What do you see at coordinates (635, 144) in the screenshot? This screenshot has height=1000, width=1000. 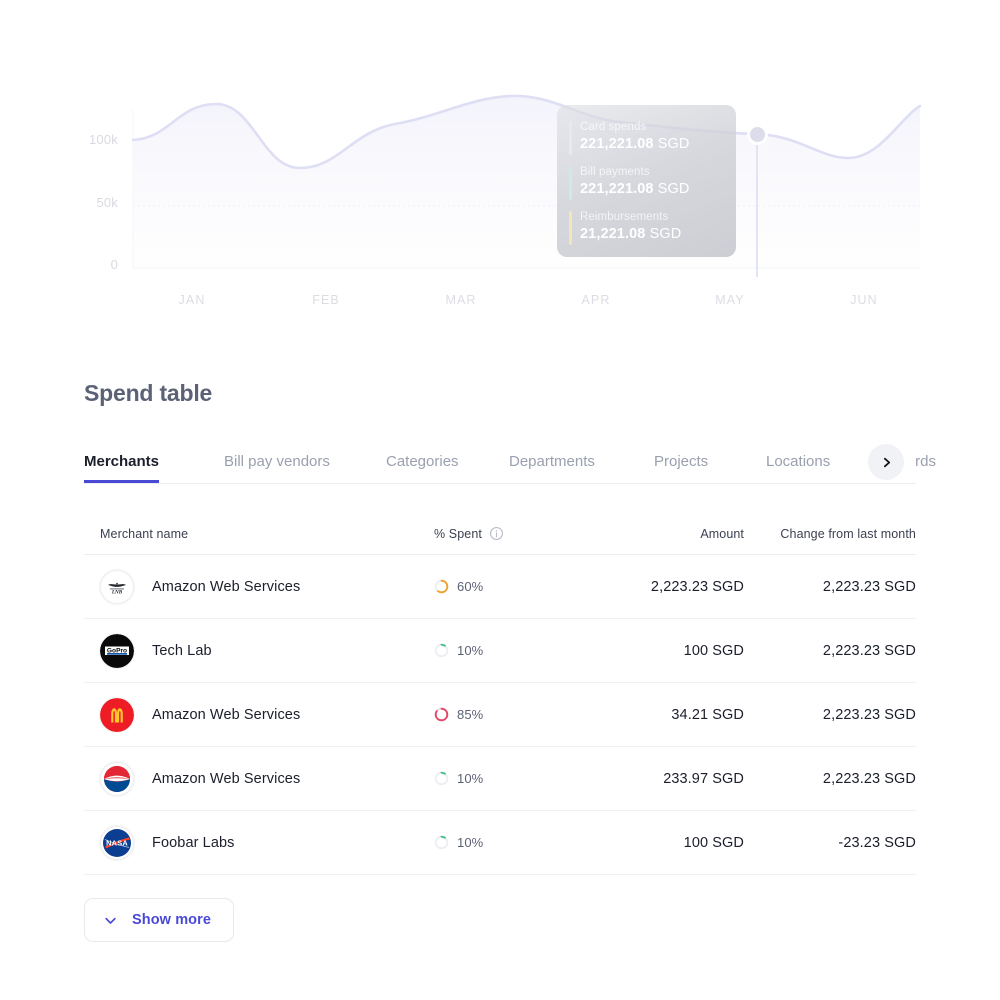 I see `tooltip-value-card-spends: 221,221.08 SGD` at bounding box center [635, 144].